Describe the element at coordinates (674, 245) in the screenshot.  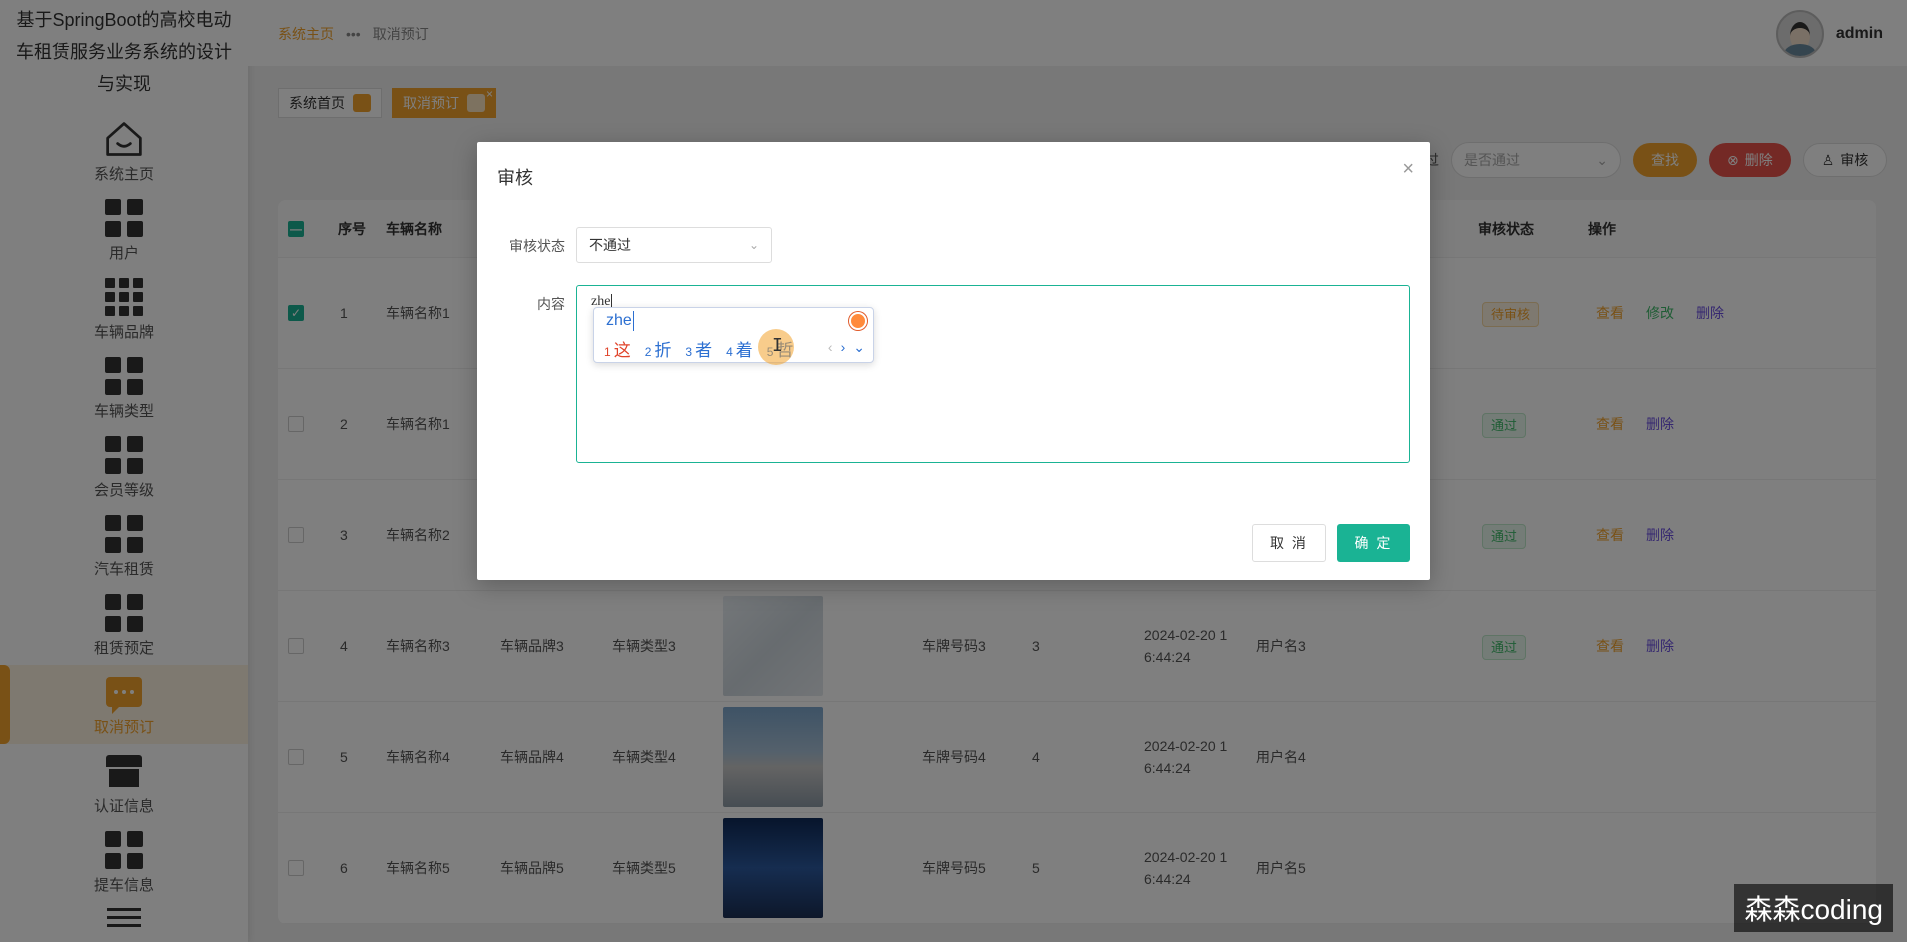
I see `audit-status-select: 不通过 ⌄` at that location.